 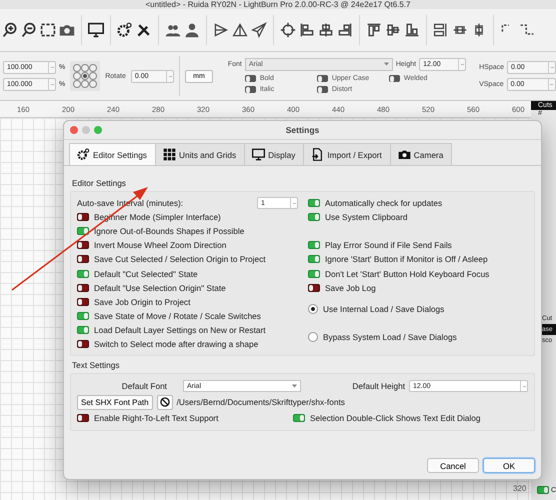 I want to click on clear-path-button, so click(x=164, y=402).